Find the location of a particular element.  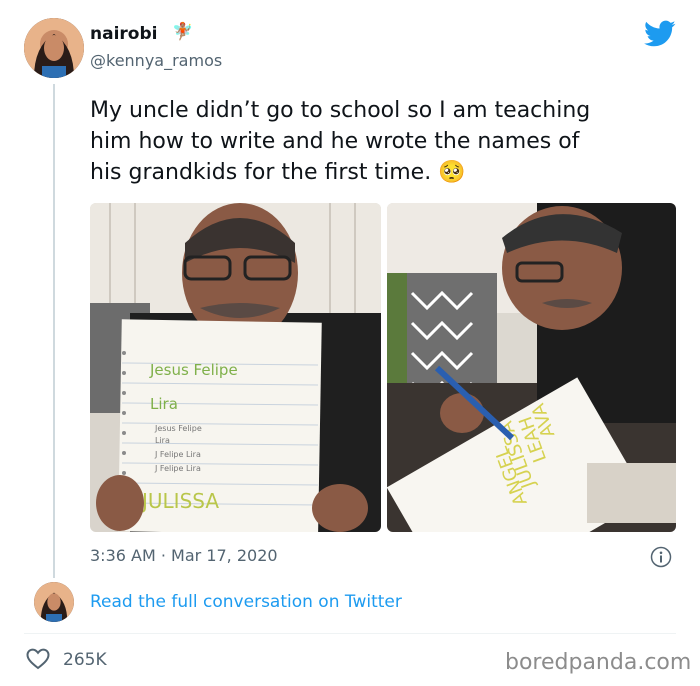

boredpanda-watermark: boredpanda.com is located at coordinates (598, 662).